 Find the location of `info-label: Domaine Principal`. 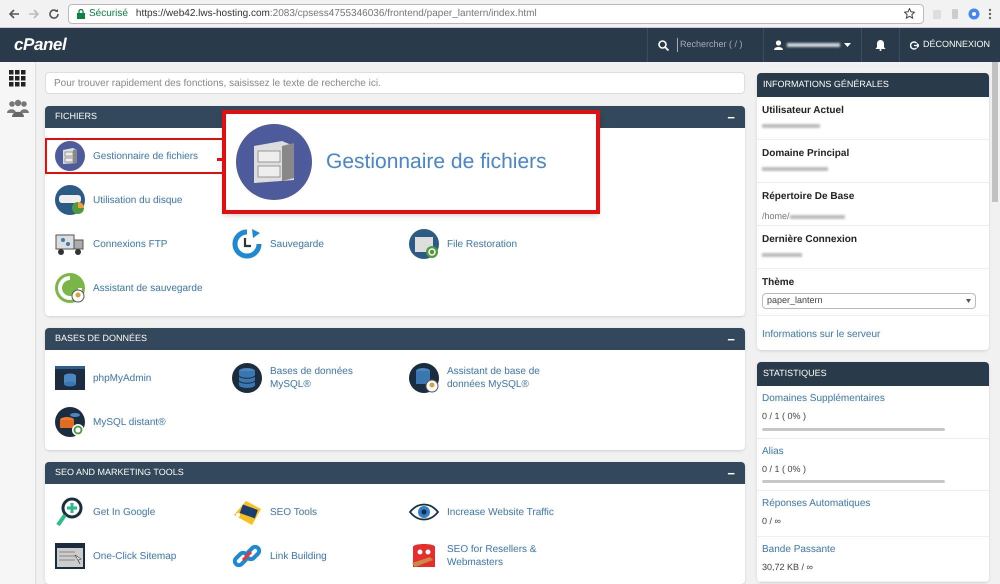

info-label: Domaine Principal is located at coordinates (806, 154).